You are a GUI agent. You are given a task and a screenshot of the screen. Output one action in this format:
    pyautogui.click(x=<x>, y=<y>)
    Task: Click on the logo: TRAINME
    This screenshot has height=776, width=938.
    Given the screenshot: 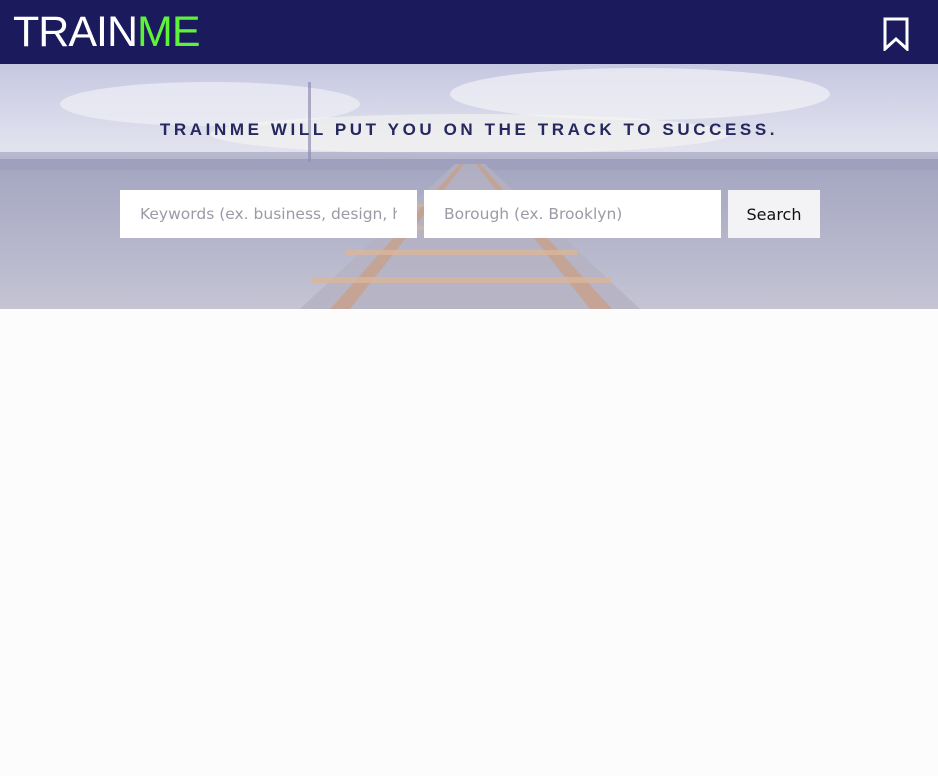 What is the action you would take?
    pyautogui.click(x=106, y=32)
    